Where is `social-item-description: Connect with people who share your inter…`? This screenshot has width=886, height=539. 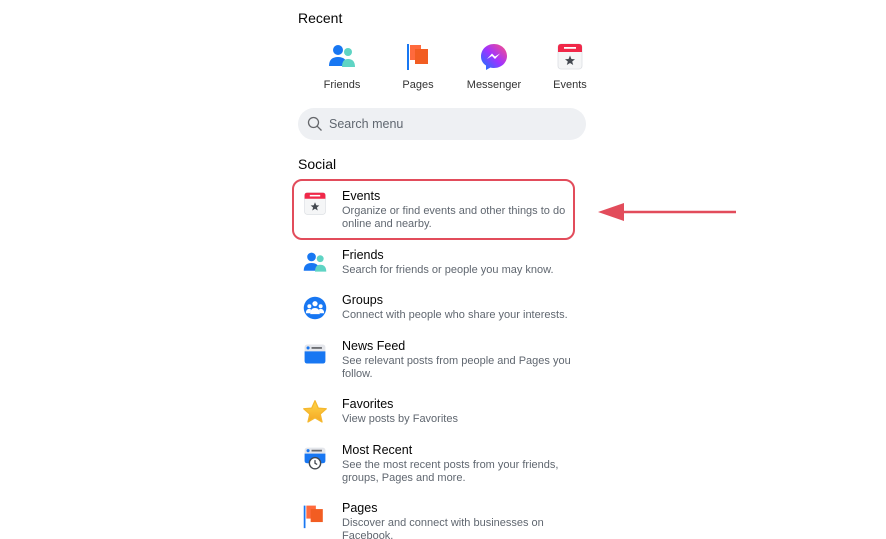 social-item-description: Connect with people who share your inter… is located at coordinates (455, 315).